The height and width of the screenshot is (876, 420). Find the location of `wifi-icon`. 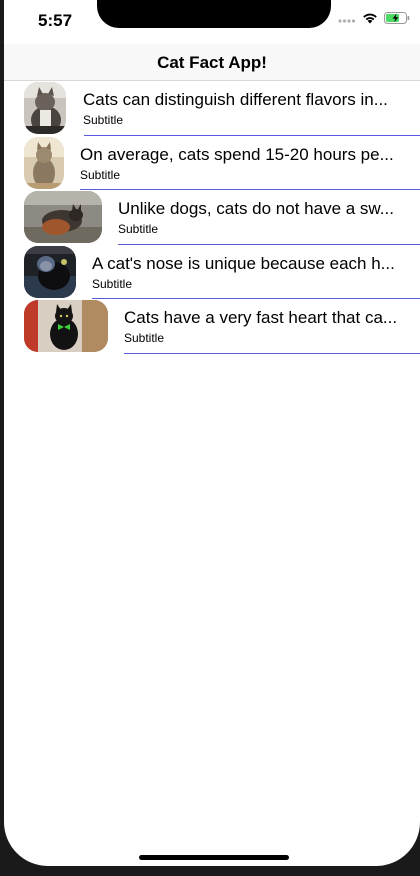

wifi-icon is located at coordinates (370, 20).